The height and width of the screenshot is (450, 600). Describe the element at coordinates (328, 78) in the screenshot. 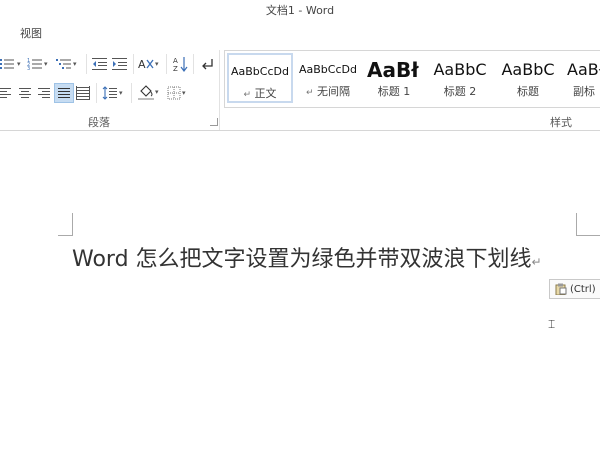

I see `style-no-spacing: AaBbCcDd ↵ 无间隔` at that location.